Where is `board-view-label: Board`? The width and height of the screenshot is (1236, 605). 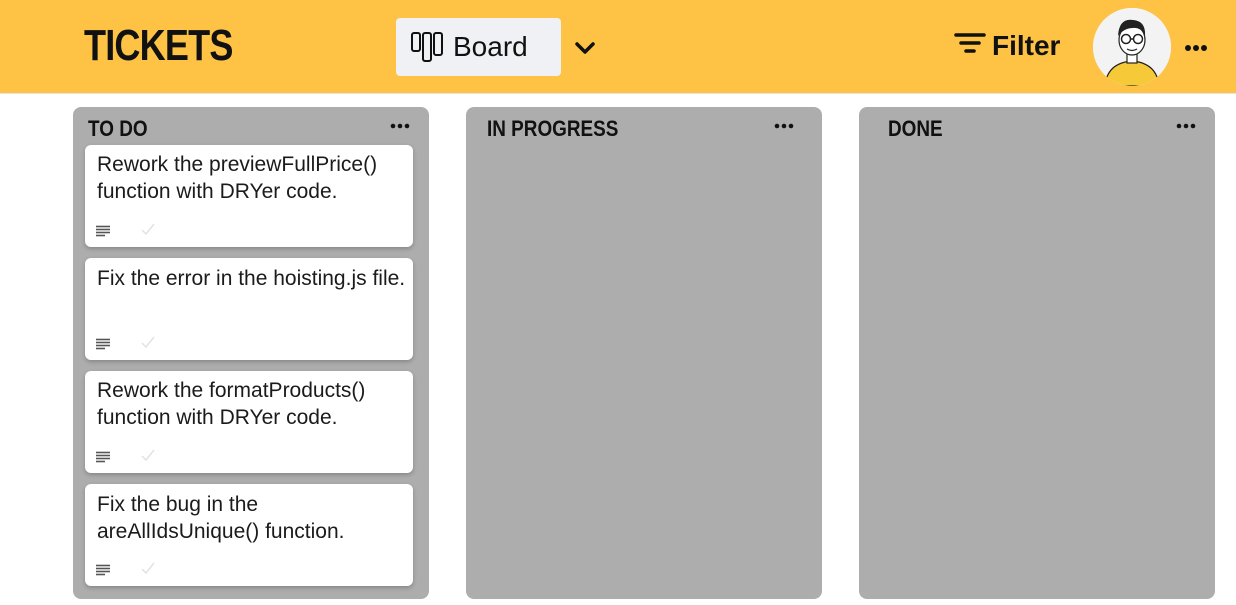
board-view-label: Board is located at coordinates (490, 46).